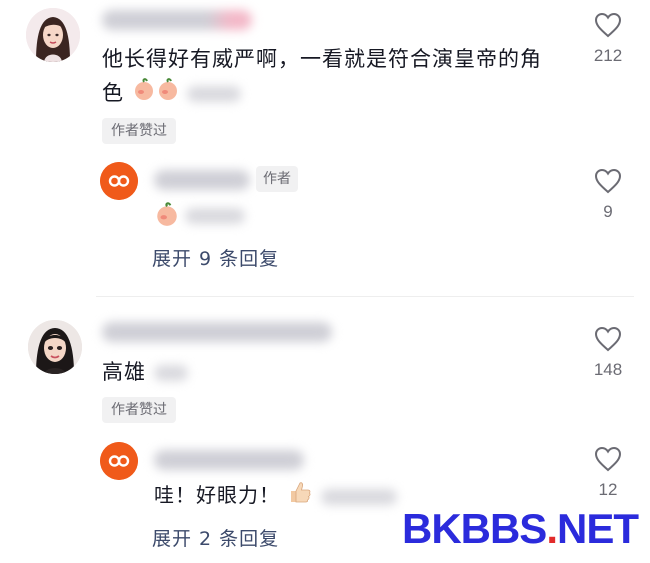 The width and height of the screenshot is (650, 563). What do you see at coordinates (202, 372) in the screenshot?
I see `comment-text: 高雄` at bounding box center [202, 372].